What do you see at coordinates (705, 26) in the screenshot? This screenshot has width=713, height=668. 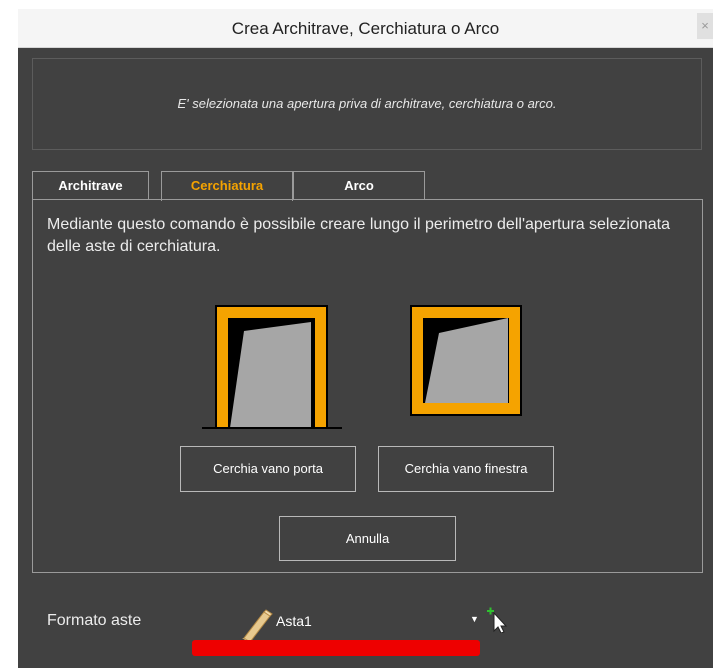 I see `close-button: ×` at bounding box center [705, 26].